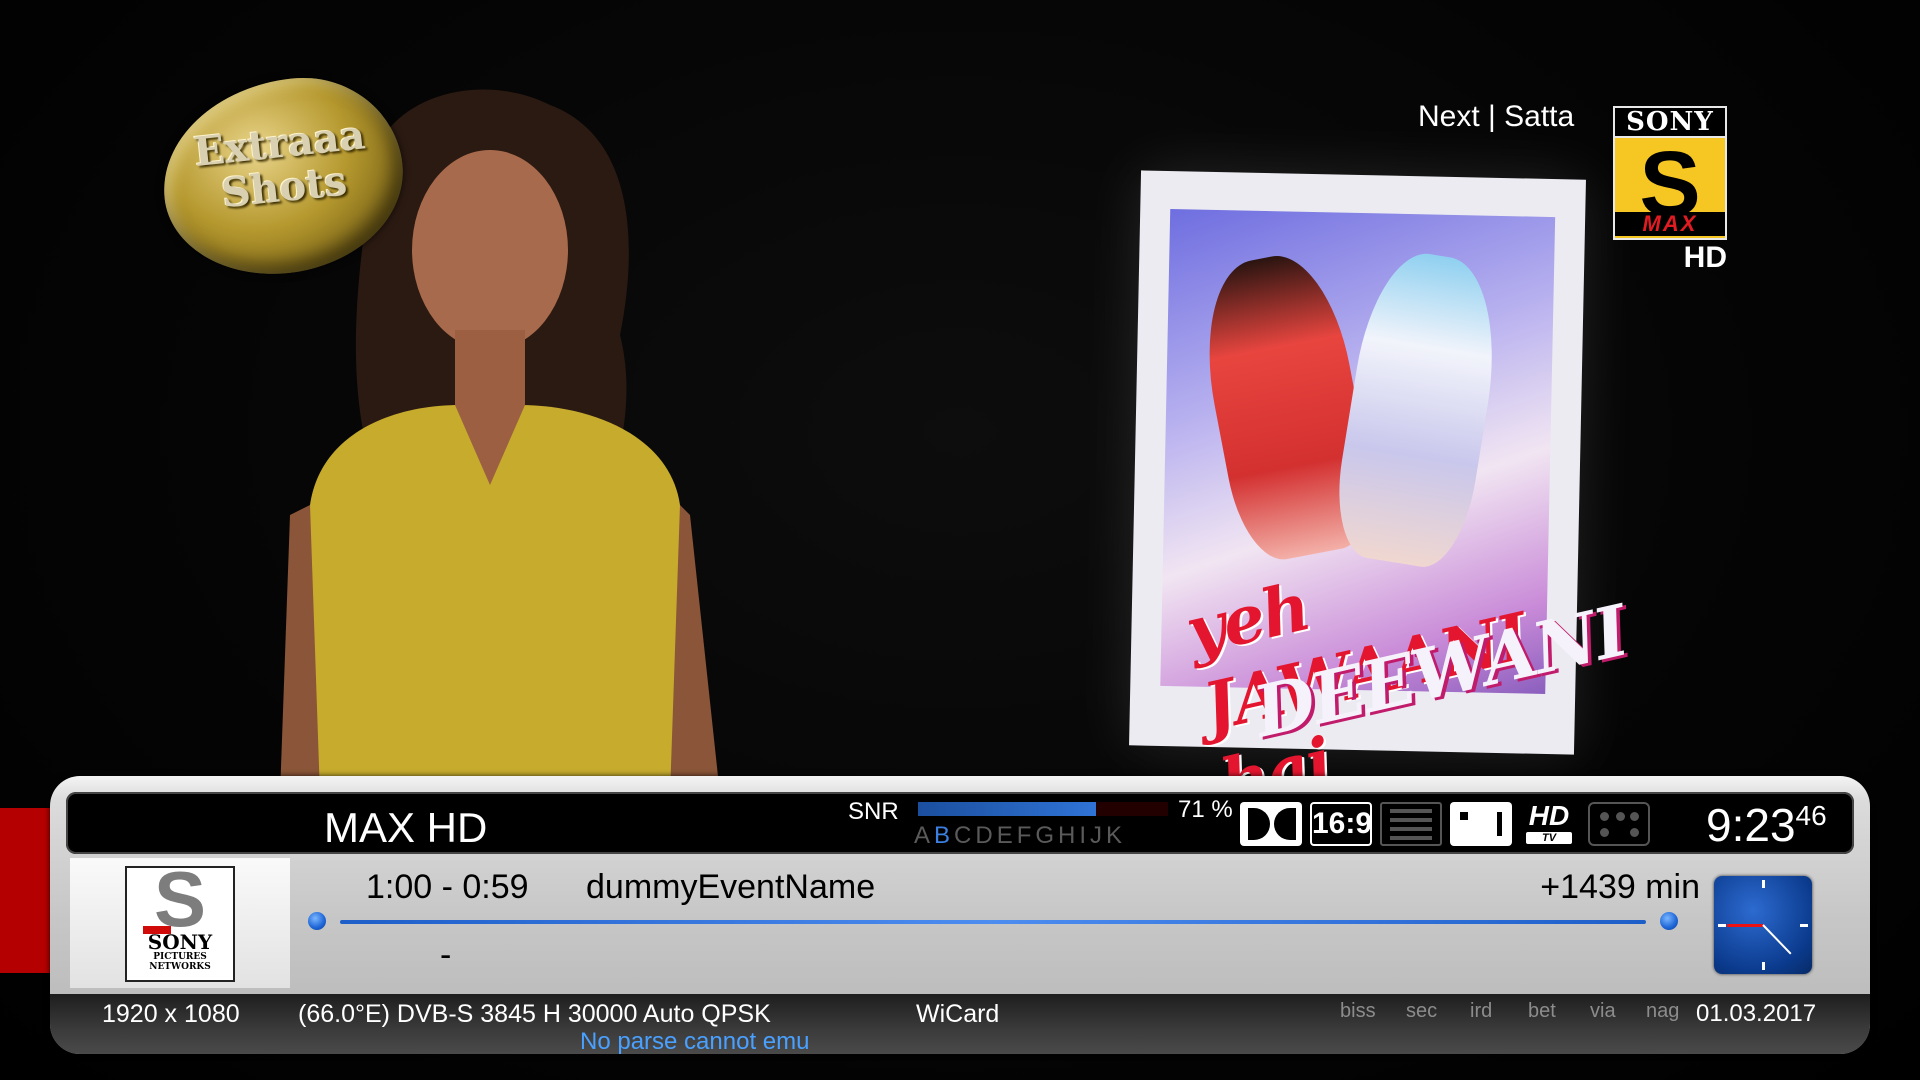 This screenshot has width=1920, height=1080. Describe the element at coordinates (446, 955) in the screenshot. I see `next-event-time: -` at that location.